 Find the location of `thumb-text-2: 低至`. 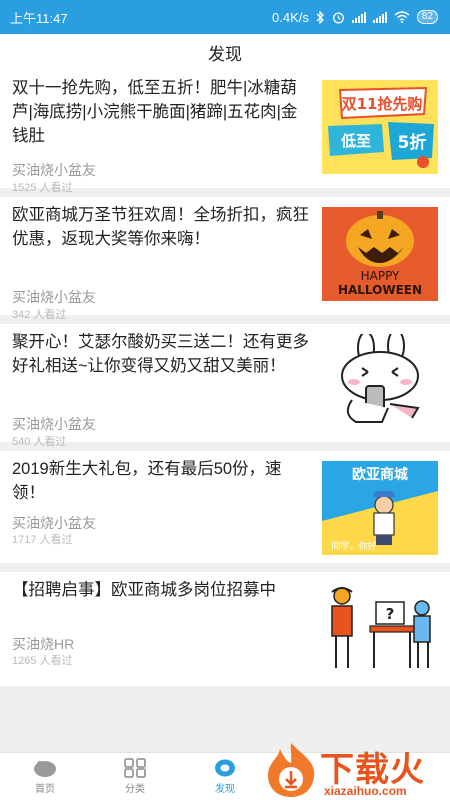

thumb-text-2: 低至 is located at coordinates (355, 141).